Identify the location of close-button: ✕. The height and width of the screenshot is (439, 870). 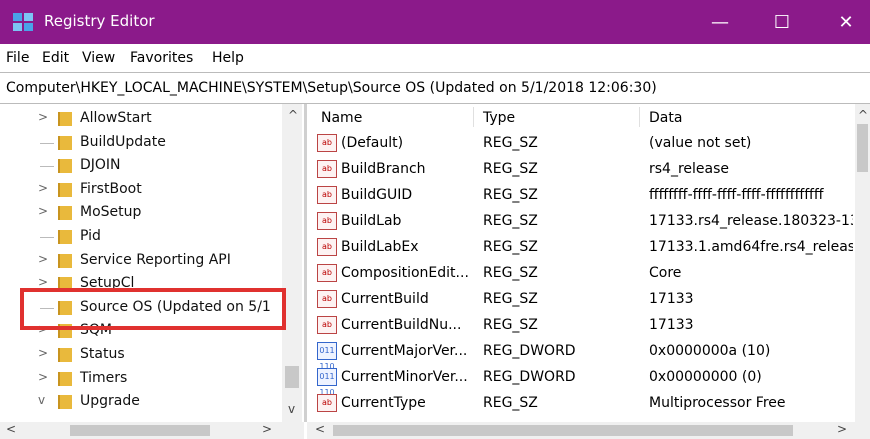
(846, 22).